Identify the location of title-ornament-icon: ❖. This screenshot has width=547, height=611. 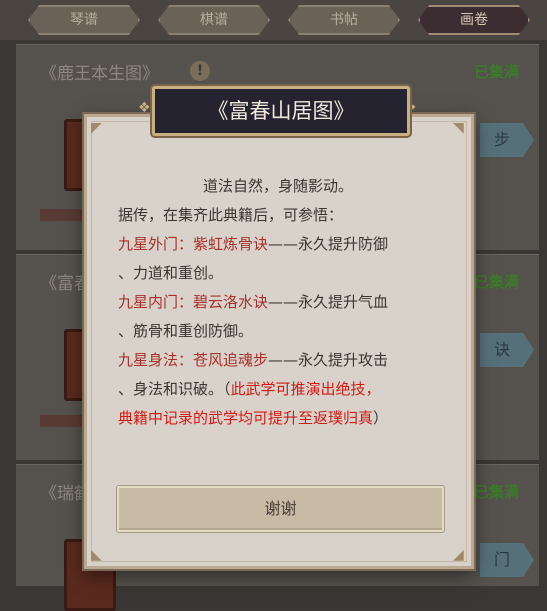
(144, 108).